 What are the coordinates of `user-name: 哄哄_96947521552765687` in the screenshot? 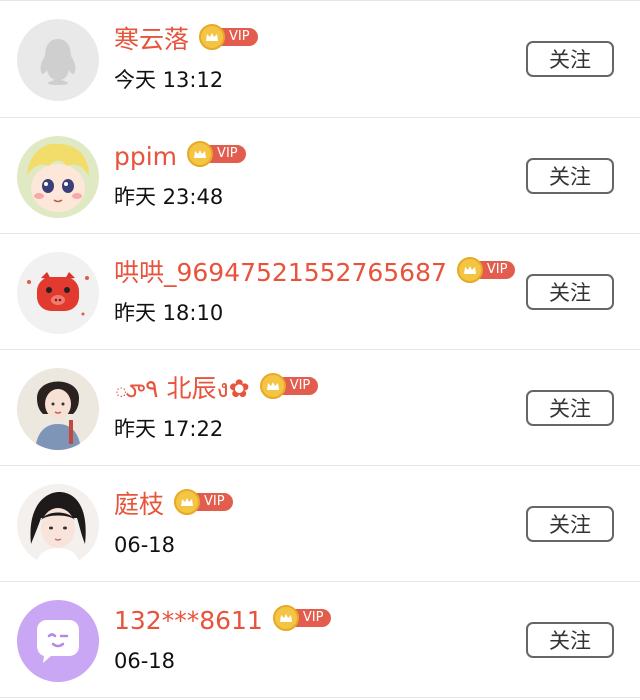 It's located at (280, 273).